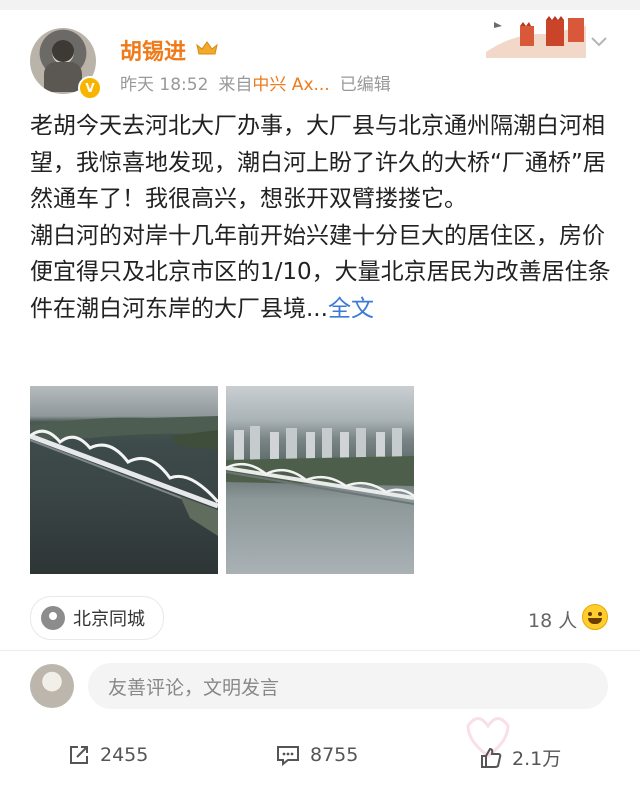 This screenshot has height=794, width=640. What do you see at coordinates (79, 755) in the screenshot?
I see `repost-icon` at bounding box center [79, 755].